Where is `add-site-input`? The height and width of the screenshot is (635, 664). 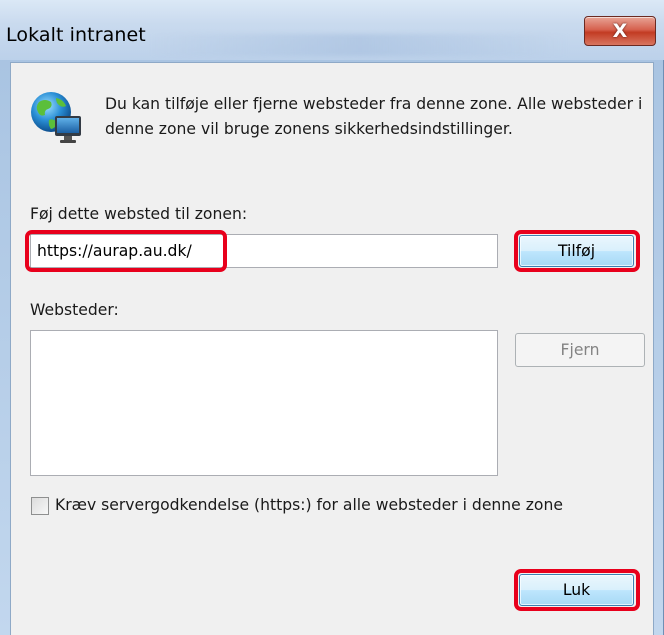 add-site-input is located at coordinates (264, 251).